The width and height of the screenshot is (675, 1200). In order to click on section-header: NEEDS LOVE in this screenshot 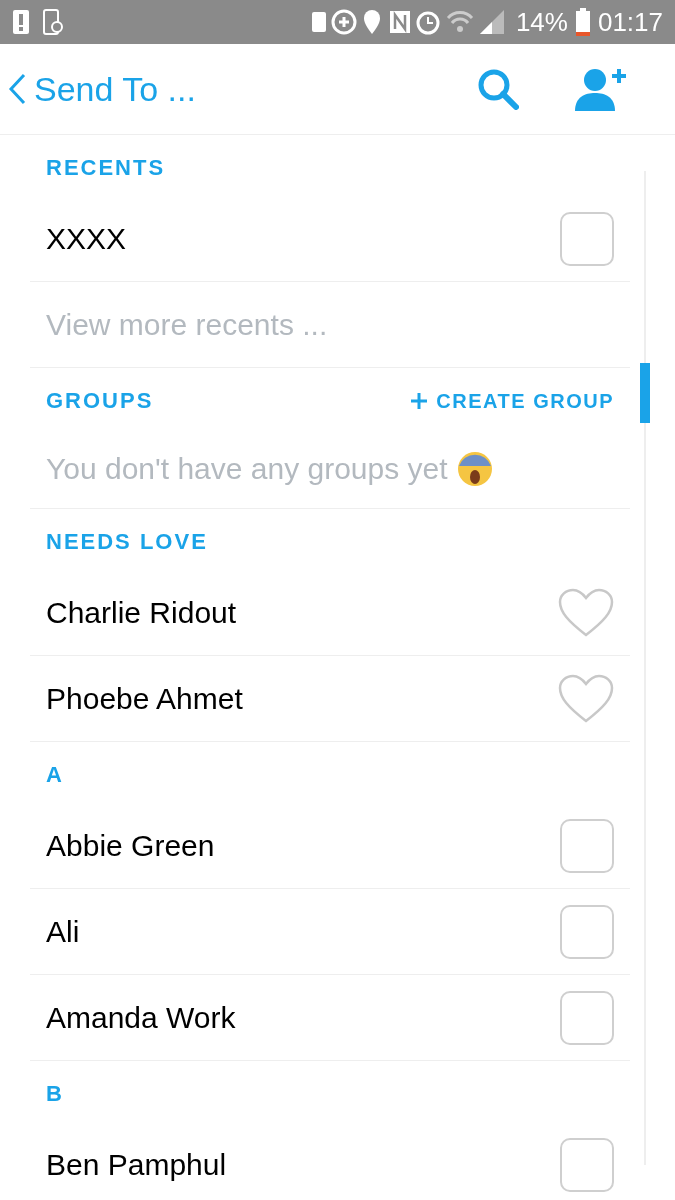, I will do `click(127, 542)`.